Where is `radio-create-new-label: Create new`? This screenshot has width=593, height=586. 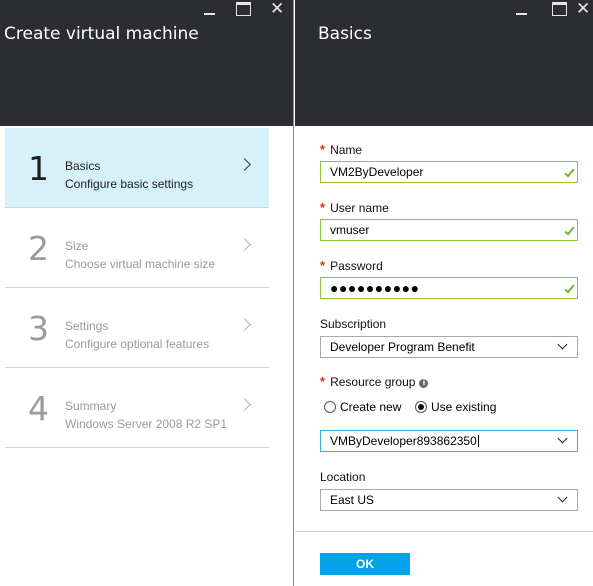 radio-create-new-label: Create new is located at coordinates (371, 407).